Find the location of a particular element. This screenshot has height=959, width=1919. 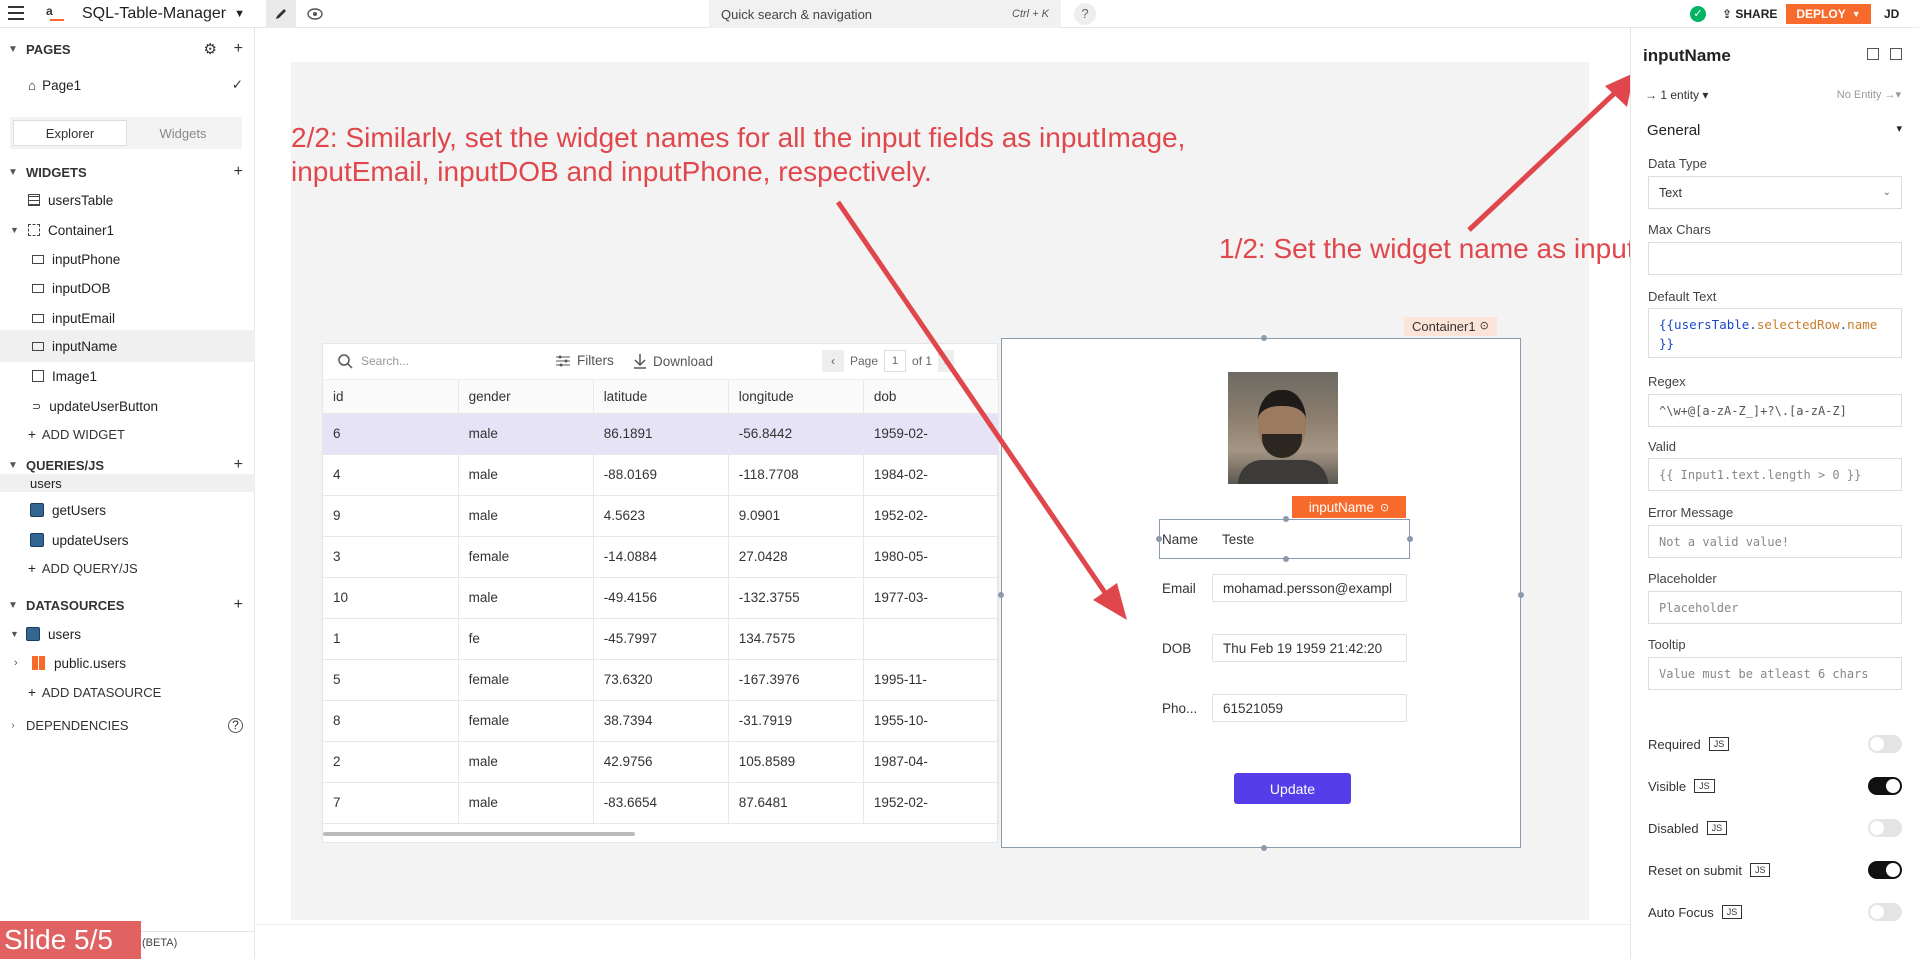

regex-input: ^\w+@[a-zA-Z_]+?\.[a-zA-Z] is located at coordinates (1775, 410).